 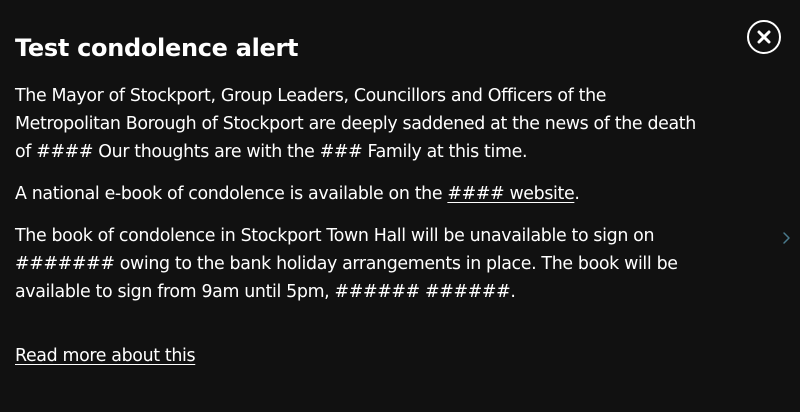 I want to click on close-icon, so click(x=764, y=37).